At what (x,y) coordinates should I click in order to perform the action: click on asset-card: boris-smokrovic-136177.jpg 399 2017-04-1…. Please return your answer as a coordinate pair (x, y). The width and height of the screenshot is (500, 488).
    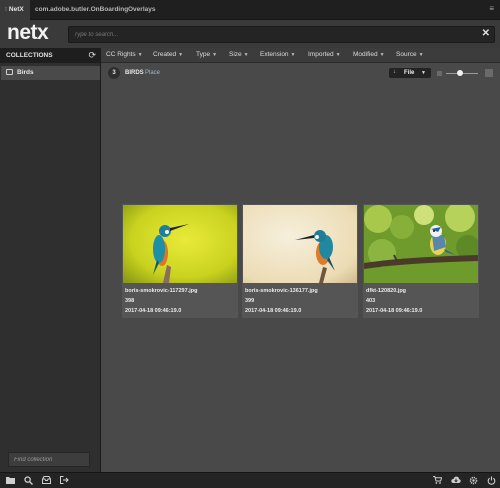
    Looking at the image, I should click on (300, 261).